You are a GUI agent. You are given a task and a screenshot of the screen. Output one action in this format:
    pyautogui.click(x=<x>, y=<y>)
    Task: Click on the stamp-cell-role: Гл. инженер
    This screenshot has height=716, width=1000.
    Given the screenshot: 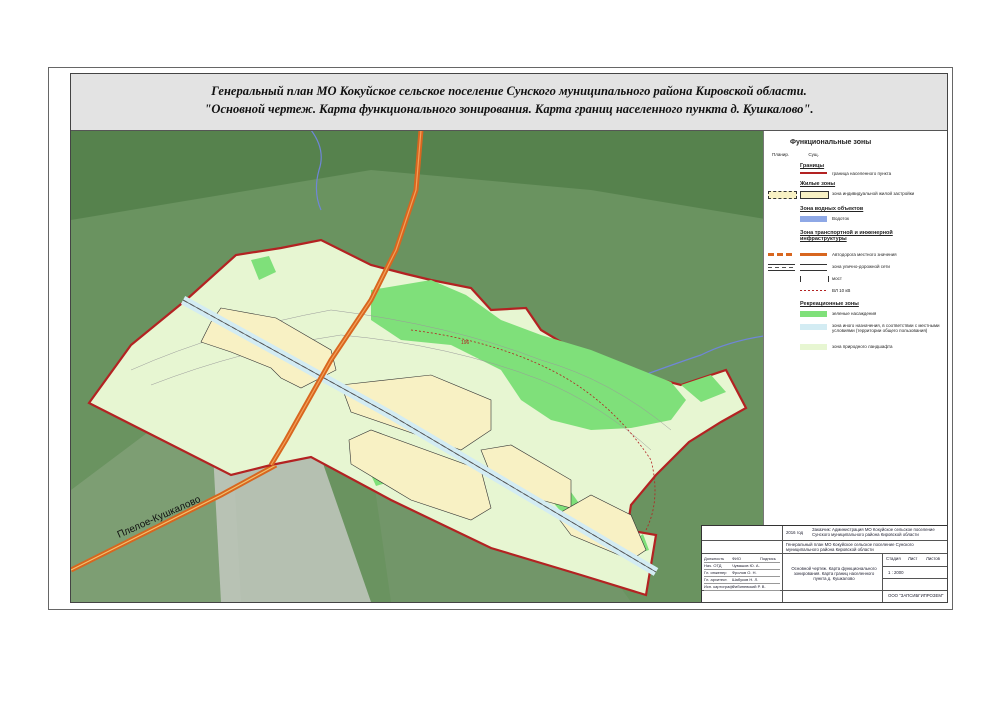 What is the action you would take?
    pyautogui.click(x=715, y=572)
    